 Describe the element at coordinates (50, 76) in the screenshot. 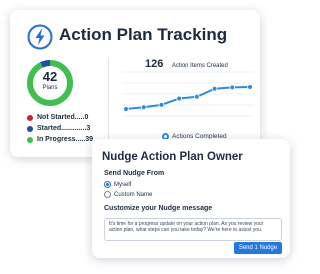

I see `plans-total: 42` at that location.